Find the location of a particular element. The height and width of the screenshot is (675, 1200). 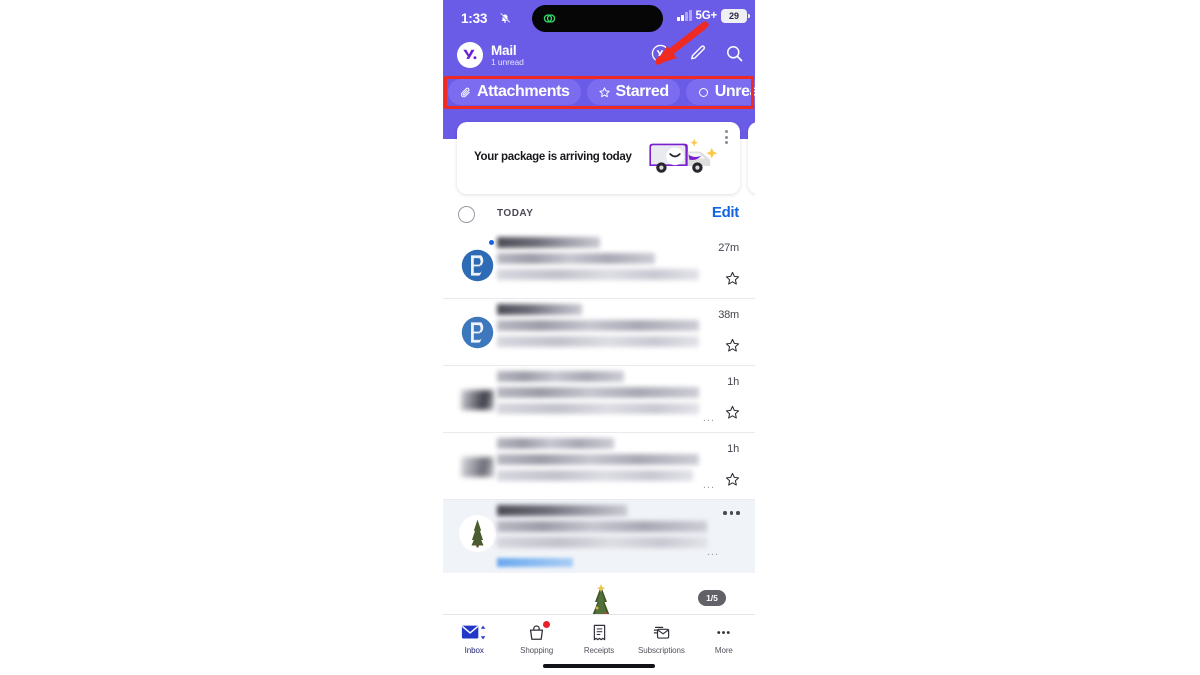

section-label: TODAY is located at coordinates (515, 213).